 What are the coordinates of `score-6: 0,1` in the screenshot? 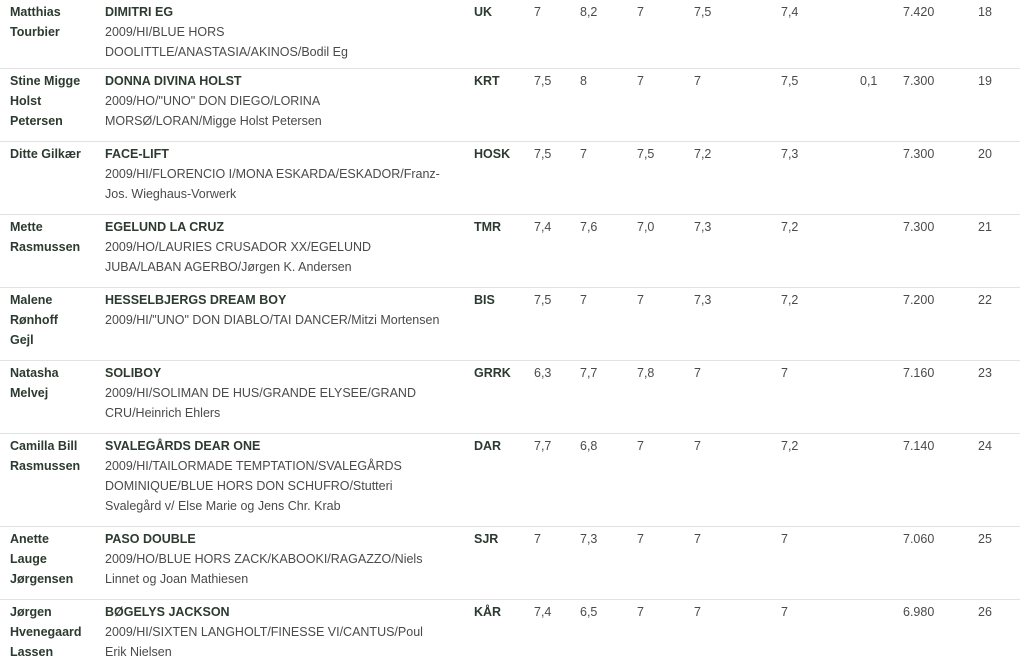 It's located at (869, 81).